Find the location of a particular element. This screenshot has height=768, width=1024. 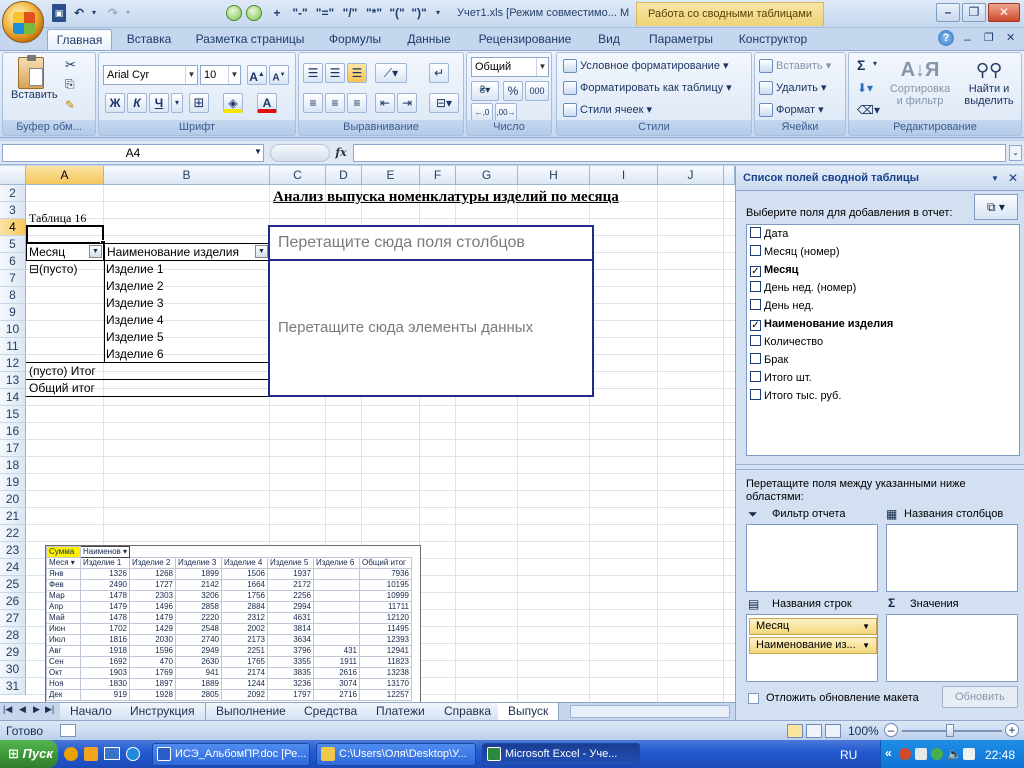

tab-nav-next-icon: ▶ is located at coordinates (36, 709).